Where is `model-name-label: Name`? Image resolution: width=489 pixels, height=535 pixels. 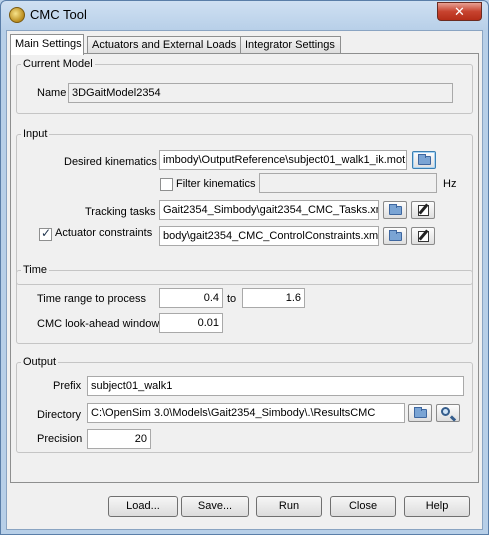
model-name-label: Name is located at coordinates (52, 93).